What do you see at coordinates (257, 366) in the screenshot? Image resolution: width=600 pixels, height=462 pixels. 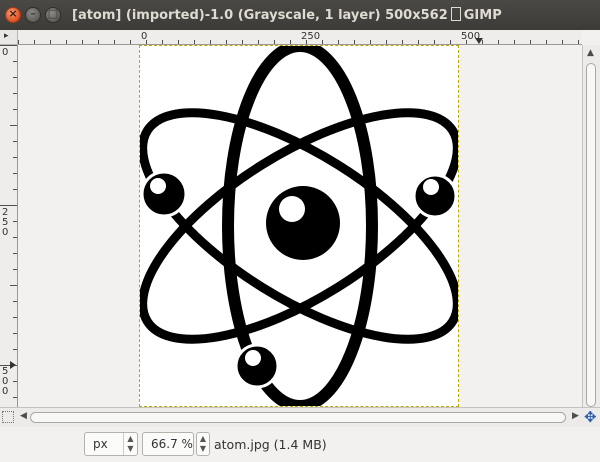 I see `electron-bottom` at bounding box center [257, 366].